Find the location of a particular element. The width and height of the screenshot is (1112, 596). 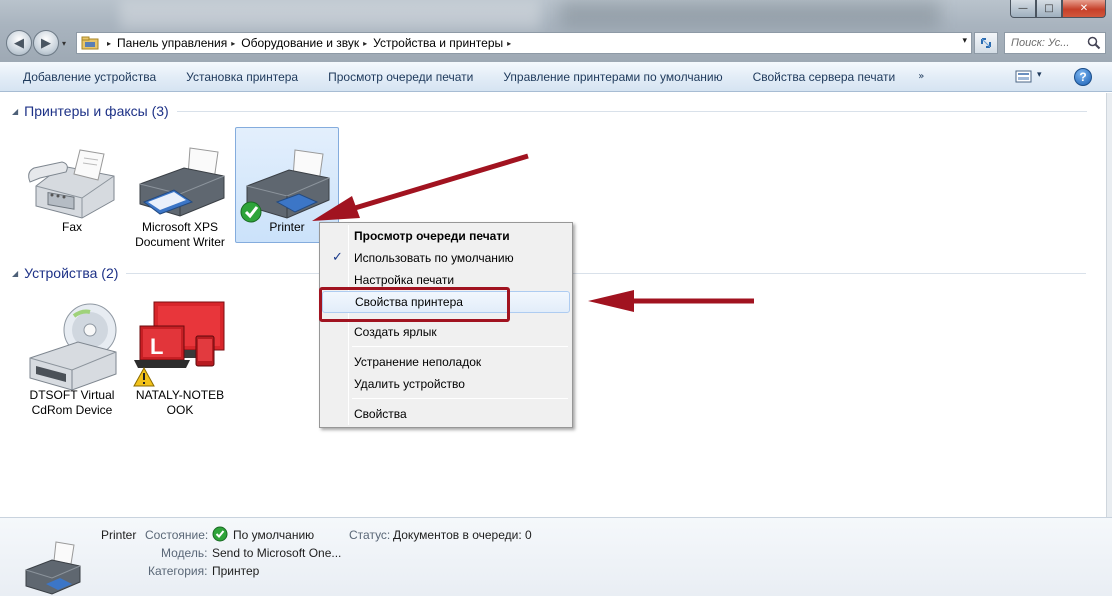

details-model-label: Модель: is located at coordinates (184, 553).